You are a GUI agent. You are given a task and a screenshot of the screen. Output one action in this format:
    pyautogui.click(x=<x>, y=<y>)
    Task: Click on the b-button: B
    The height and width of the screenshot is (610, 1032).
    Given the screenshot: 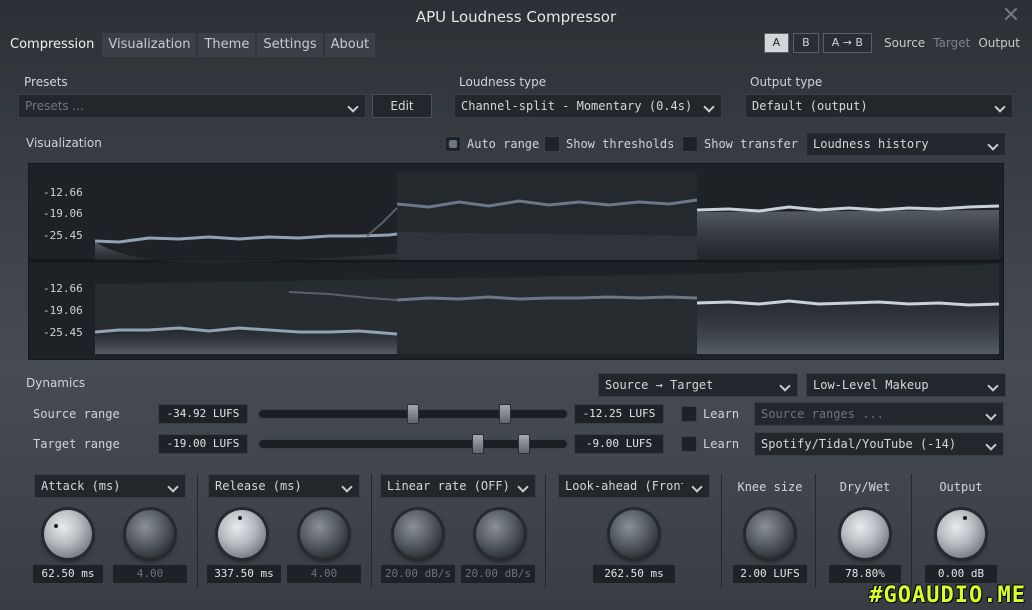 What is the action you would take?
    pyautogui.click(x=806, y=43)
    